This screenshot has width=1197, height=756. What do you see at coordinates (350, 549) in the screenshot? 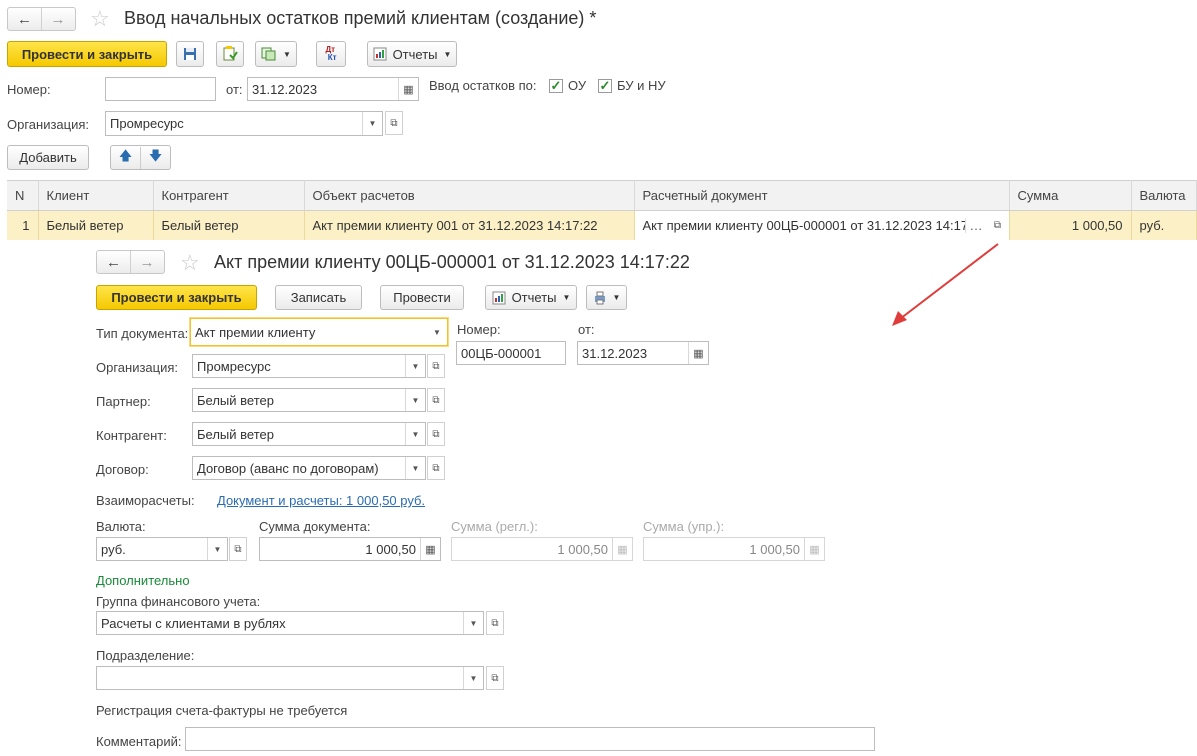
I see `doc-sum-input: 1 000,50 ▦` at bounding box center [350, 549].